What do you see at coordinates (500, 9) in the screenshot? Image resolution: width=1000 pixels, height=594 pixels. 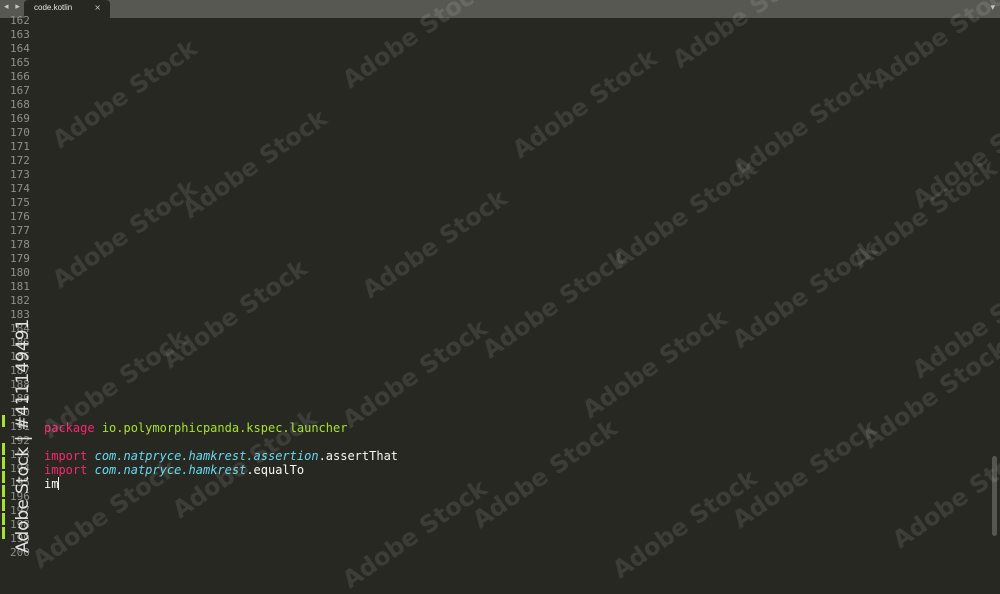 I see `tab-bar: ◂ ▸ code.kotlin × ▾` at bounding box center [500, 9].